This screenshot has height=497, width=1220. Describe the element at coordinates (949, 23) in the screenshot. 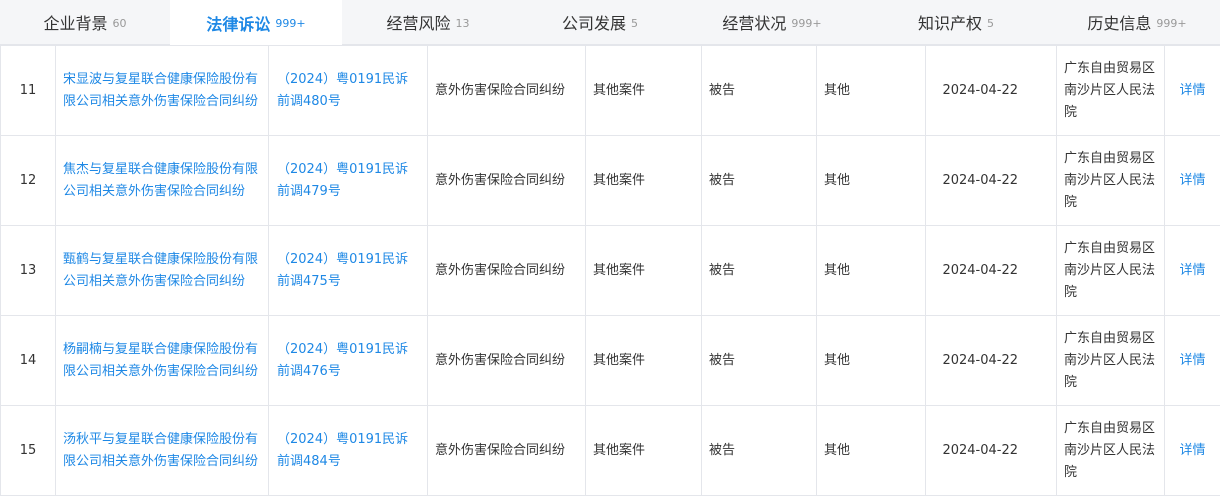

I see `tab-label: 知识产权` at that location.